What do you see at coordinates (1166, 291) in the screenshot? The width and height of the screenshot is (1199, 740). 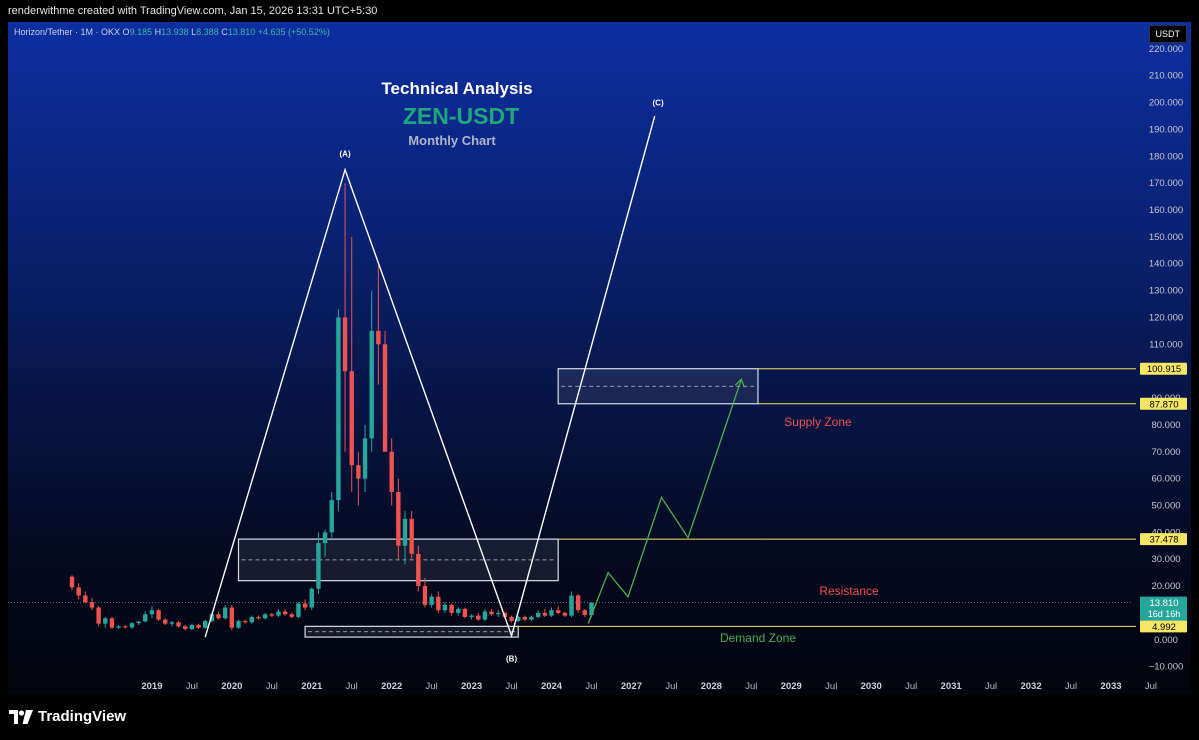 I see `y-axis-tick-label: 130.000` at bounding box center [1166, 291].